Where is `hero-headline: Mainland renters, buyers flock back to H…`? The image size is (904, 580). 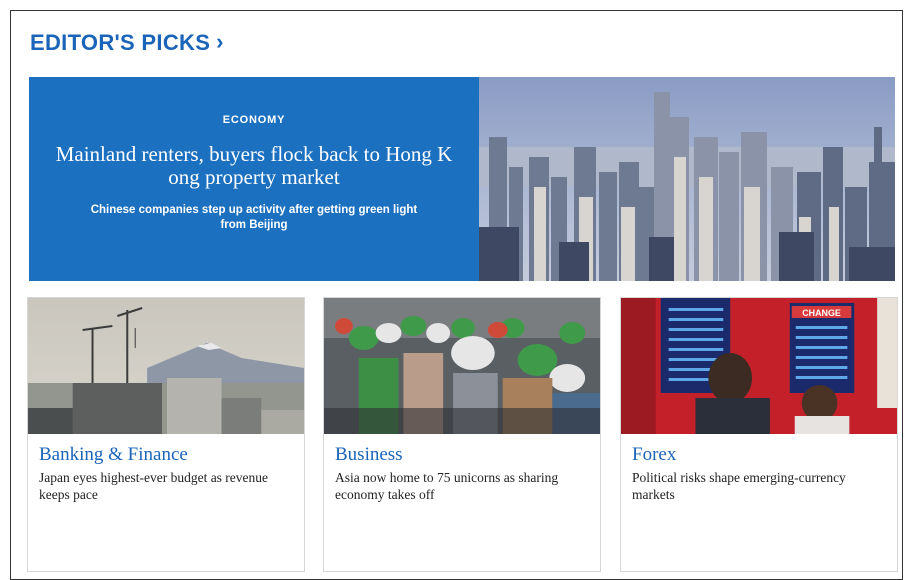
hero-headline: Mainland renters, buyers flock back to H… is located at coordinates (254, 166).